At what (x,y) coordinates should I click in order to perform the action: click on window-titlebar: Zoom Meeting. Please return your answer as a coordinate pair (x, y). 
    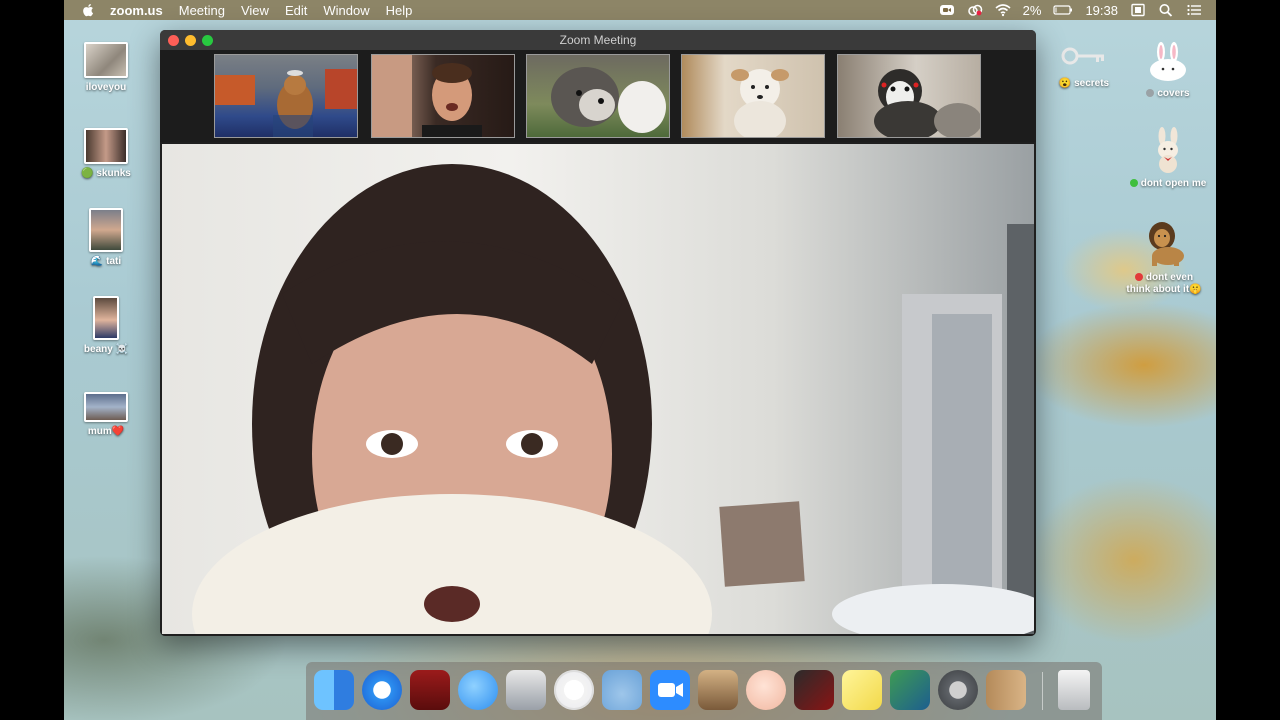
    Looking at the image, I should click on (598, 40).